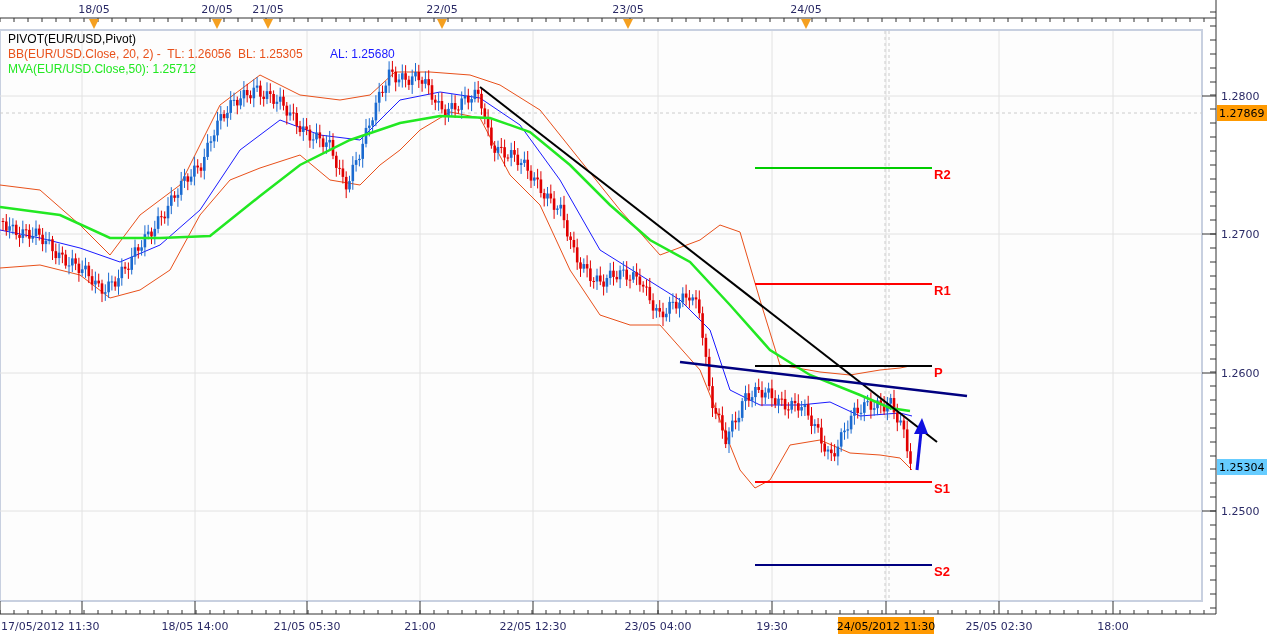  I want to click on time-label: 25/05 02:30, so click(999, 626).